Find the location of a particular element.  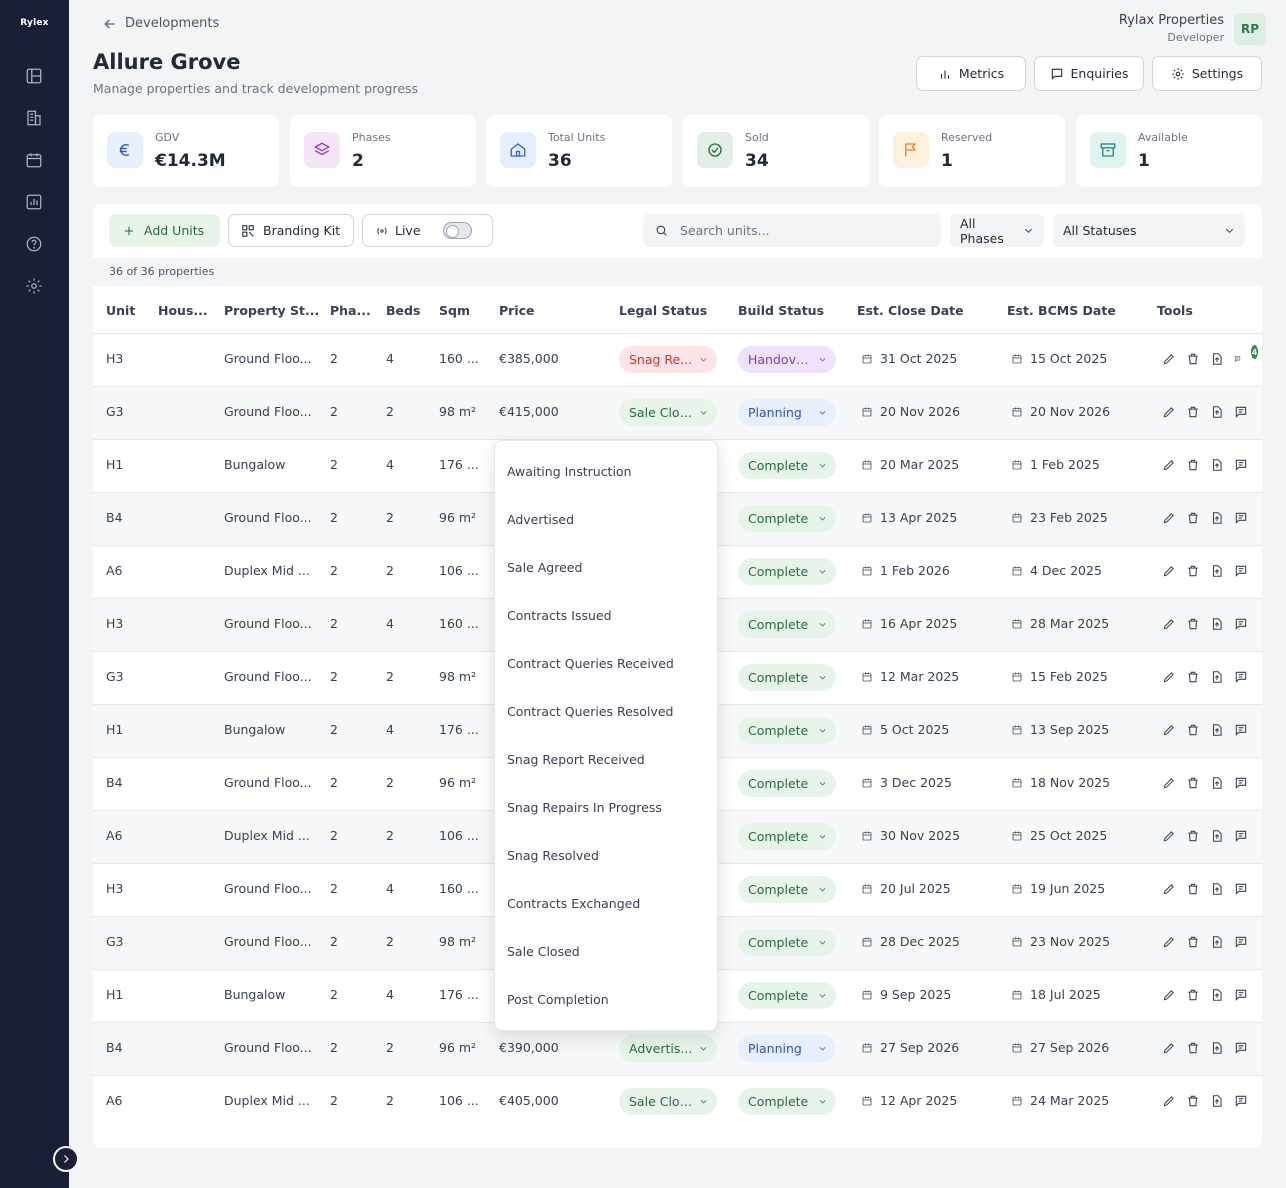

est-bcms-date: 28 Mar 2025 is located at coordinates (1060, 623).